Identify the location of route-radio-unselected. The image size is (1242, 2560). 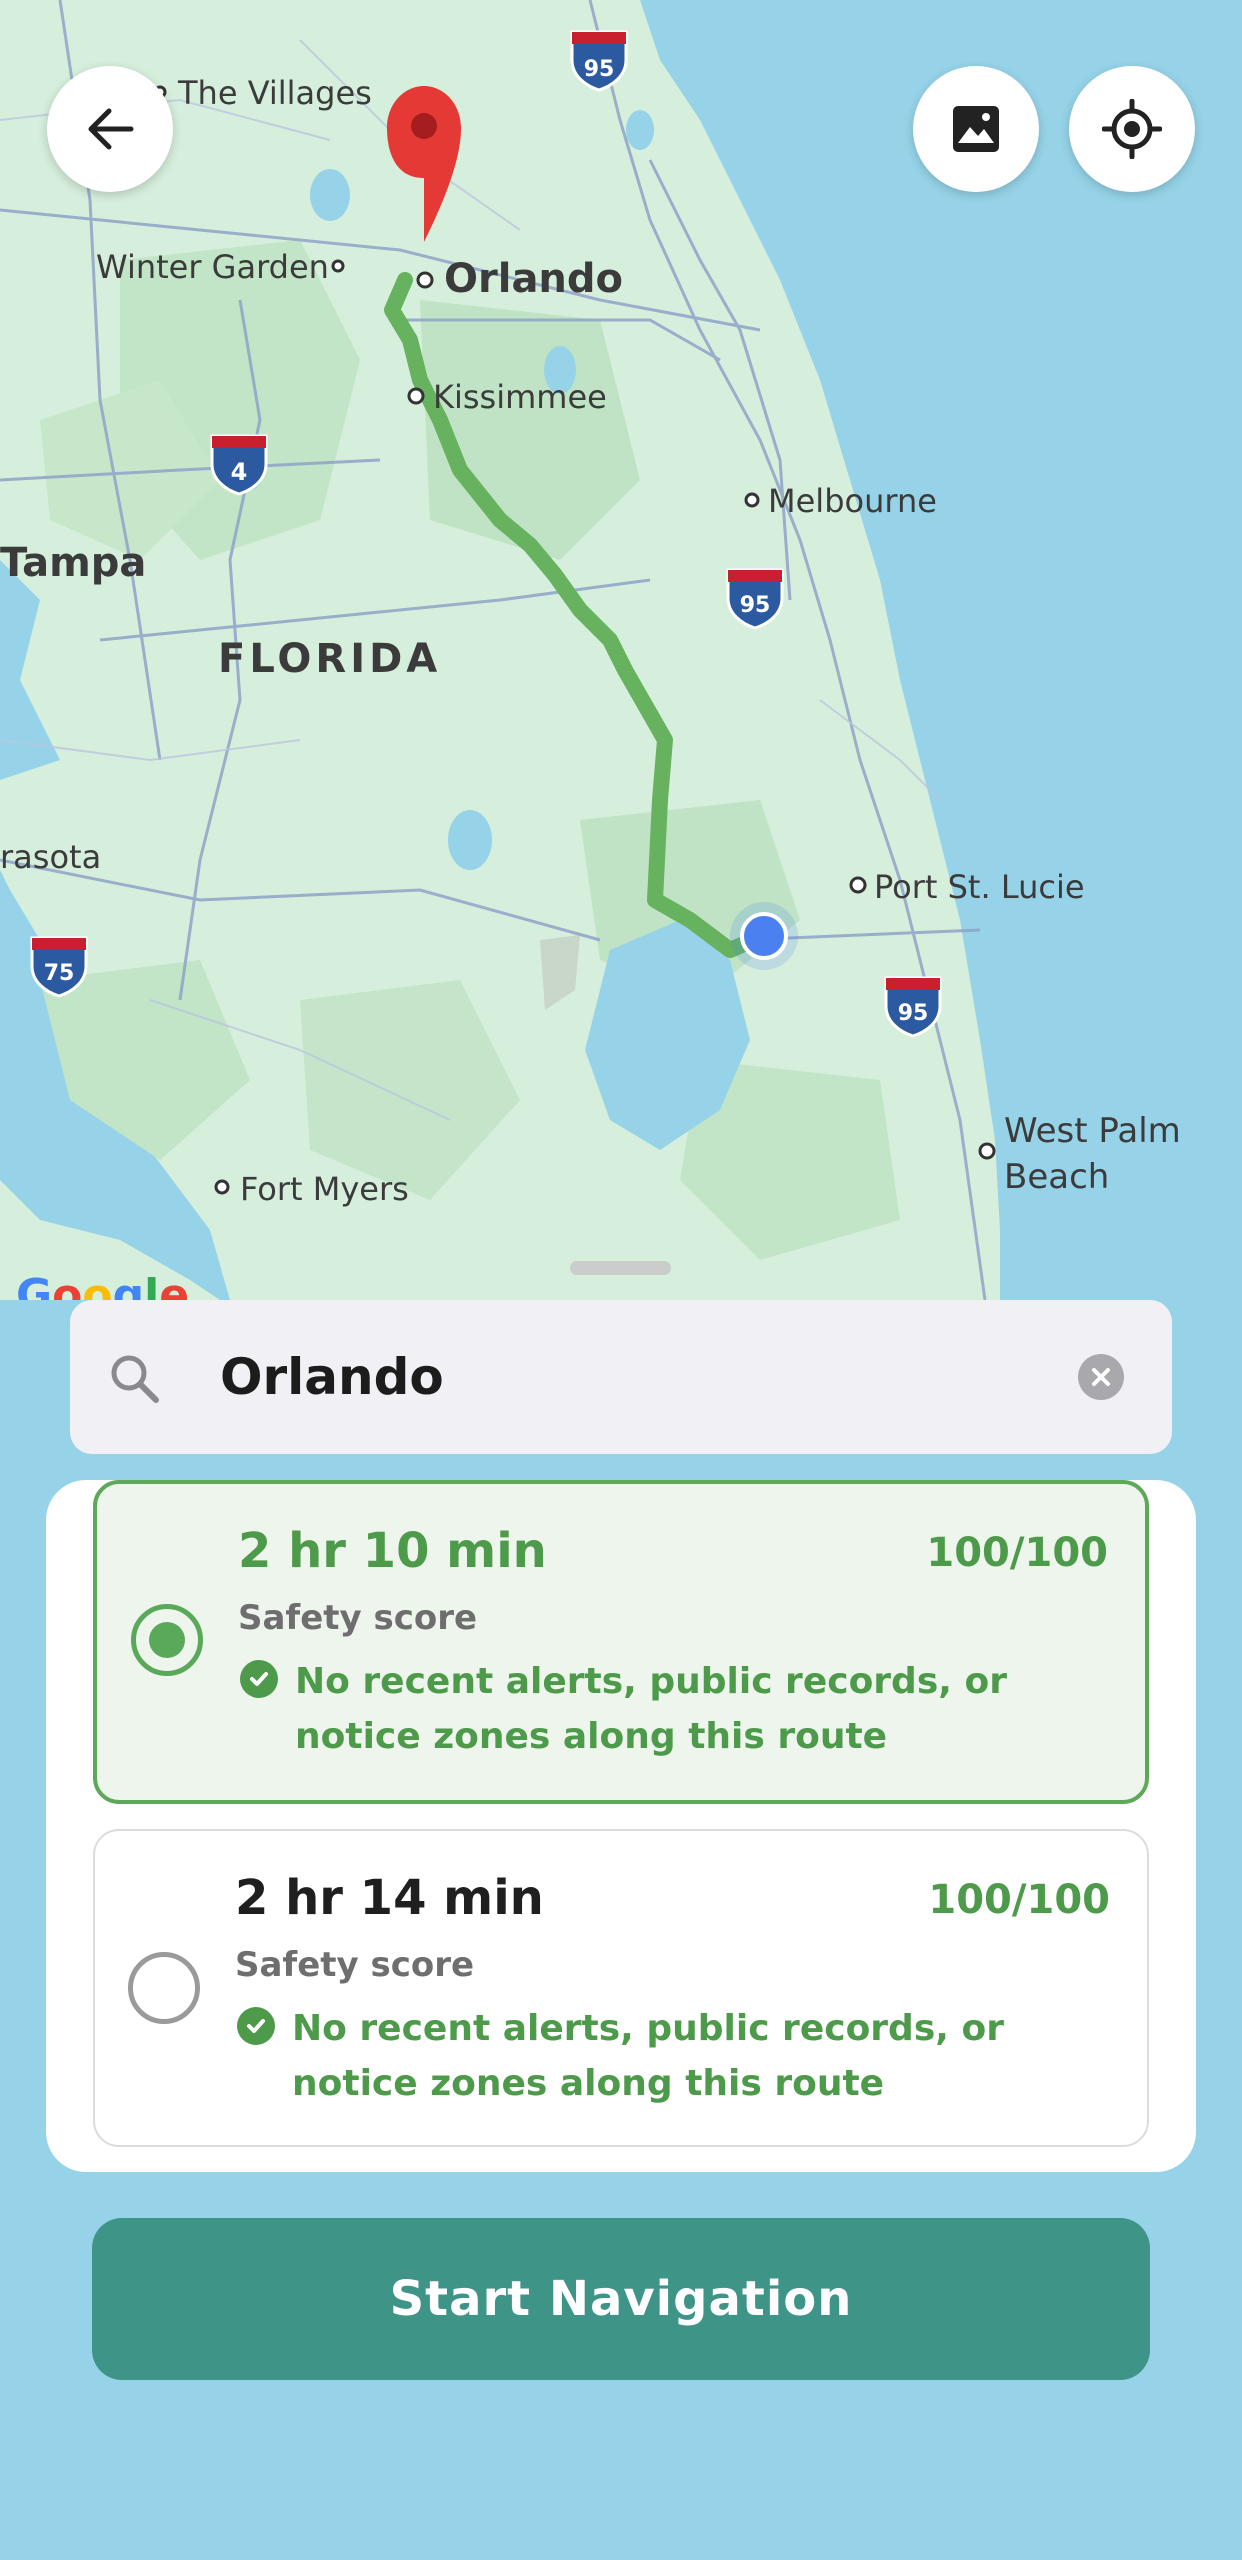
(164, 1988).